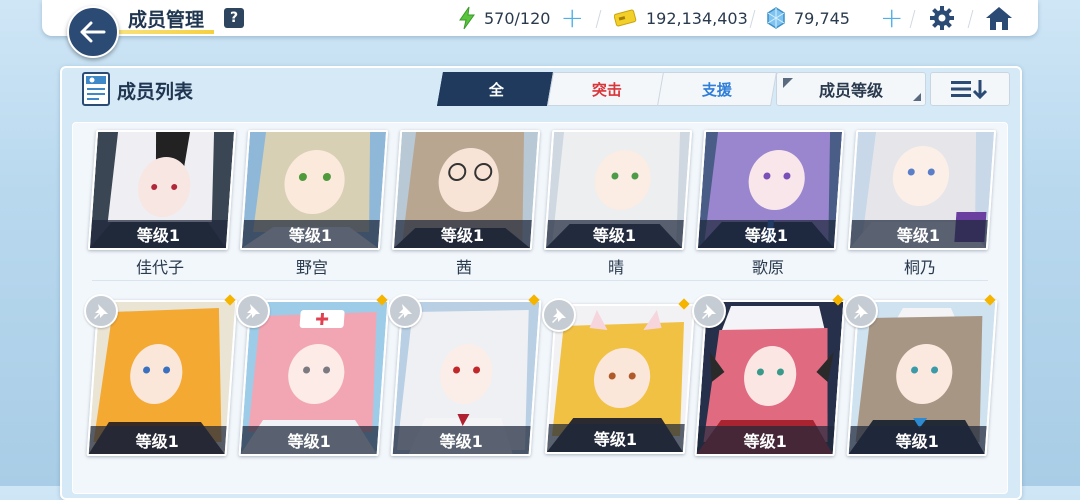 The width and height of the screenshot is (1080, 500). What do you see at coordinates (767, 267) in the screenshot?
I see `member-name: 歌原` at bounding box center [767, 267].